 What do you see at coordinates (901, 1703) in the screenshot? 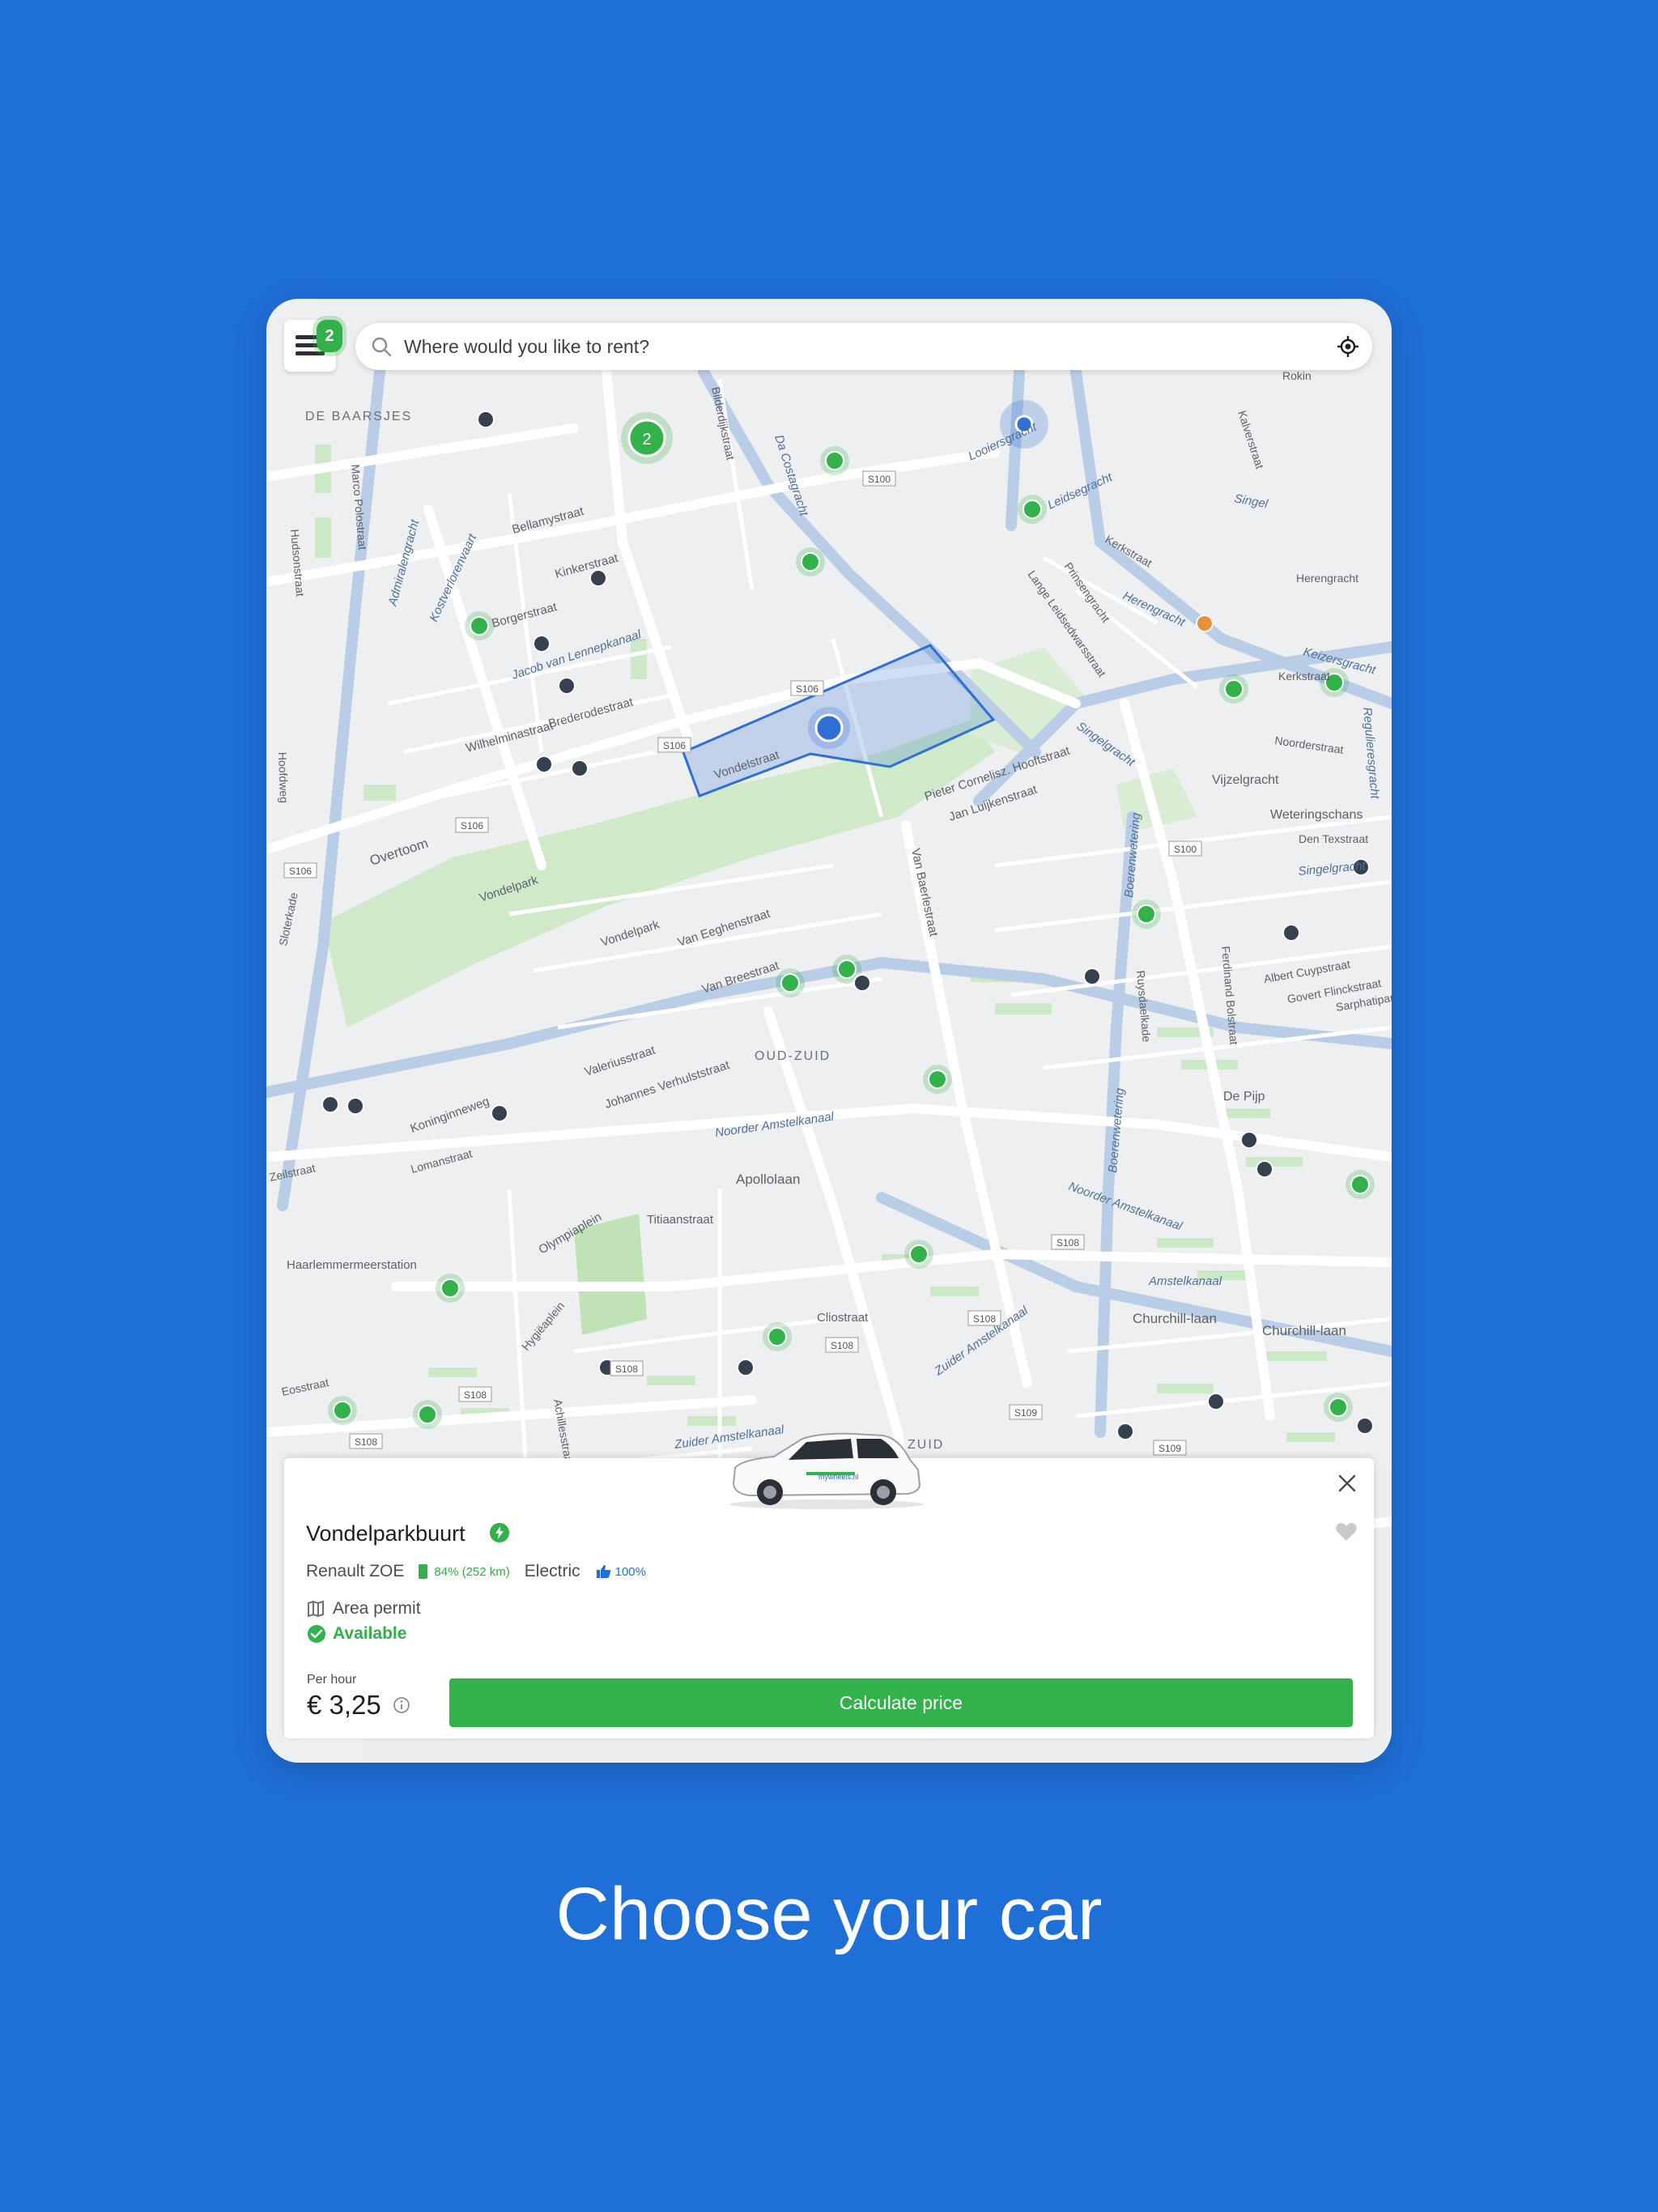
I see `calculate-price-button: Calculate price` at bounding box center [901, 1703].